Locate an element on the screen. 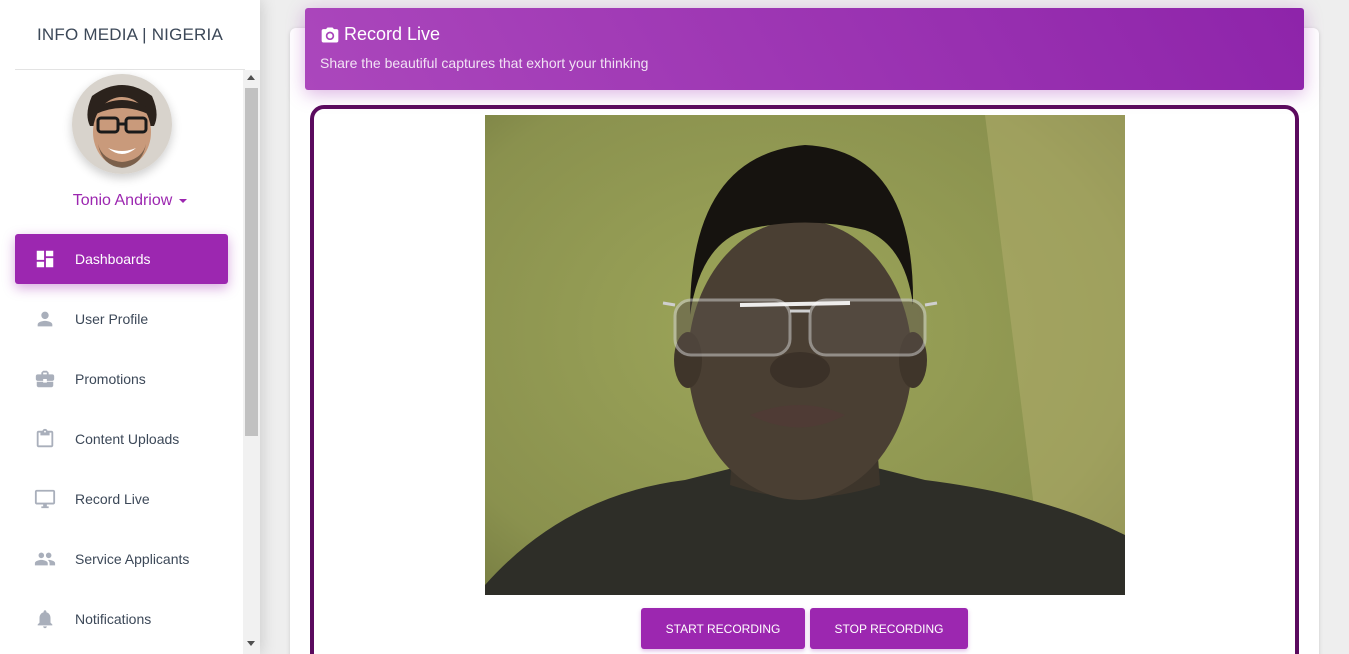 This screenshot has height=654, width=1349. sidebar-item-user-profile: User Profile is located at coordinates (121, 319).